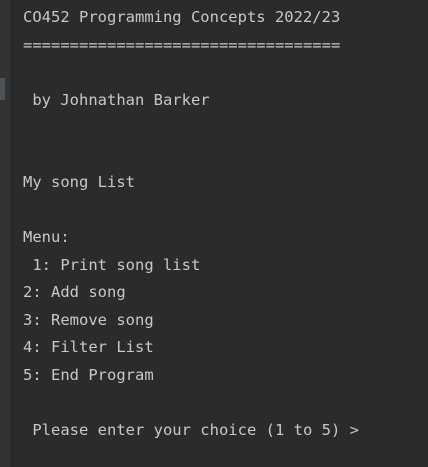 The width and height of the screenshot is (428, 467). Describe the element at coordinates (88, 320) in the screenshot. I see `menu-item-remove: 3: Remove song` at that location.